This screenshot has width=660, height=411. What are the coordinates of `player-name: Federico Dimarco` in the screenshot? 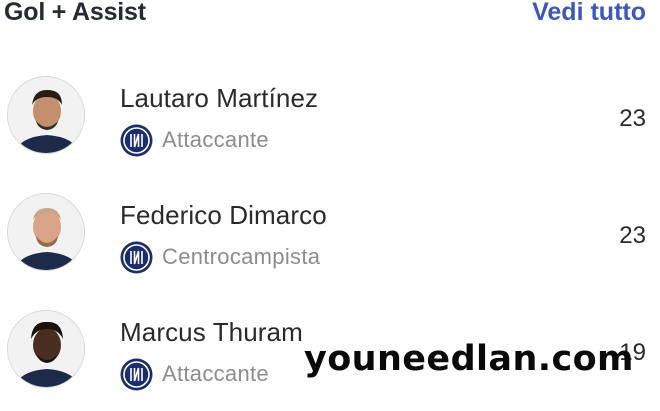 It's located at (223, 215).